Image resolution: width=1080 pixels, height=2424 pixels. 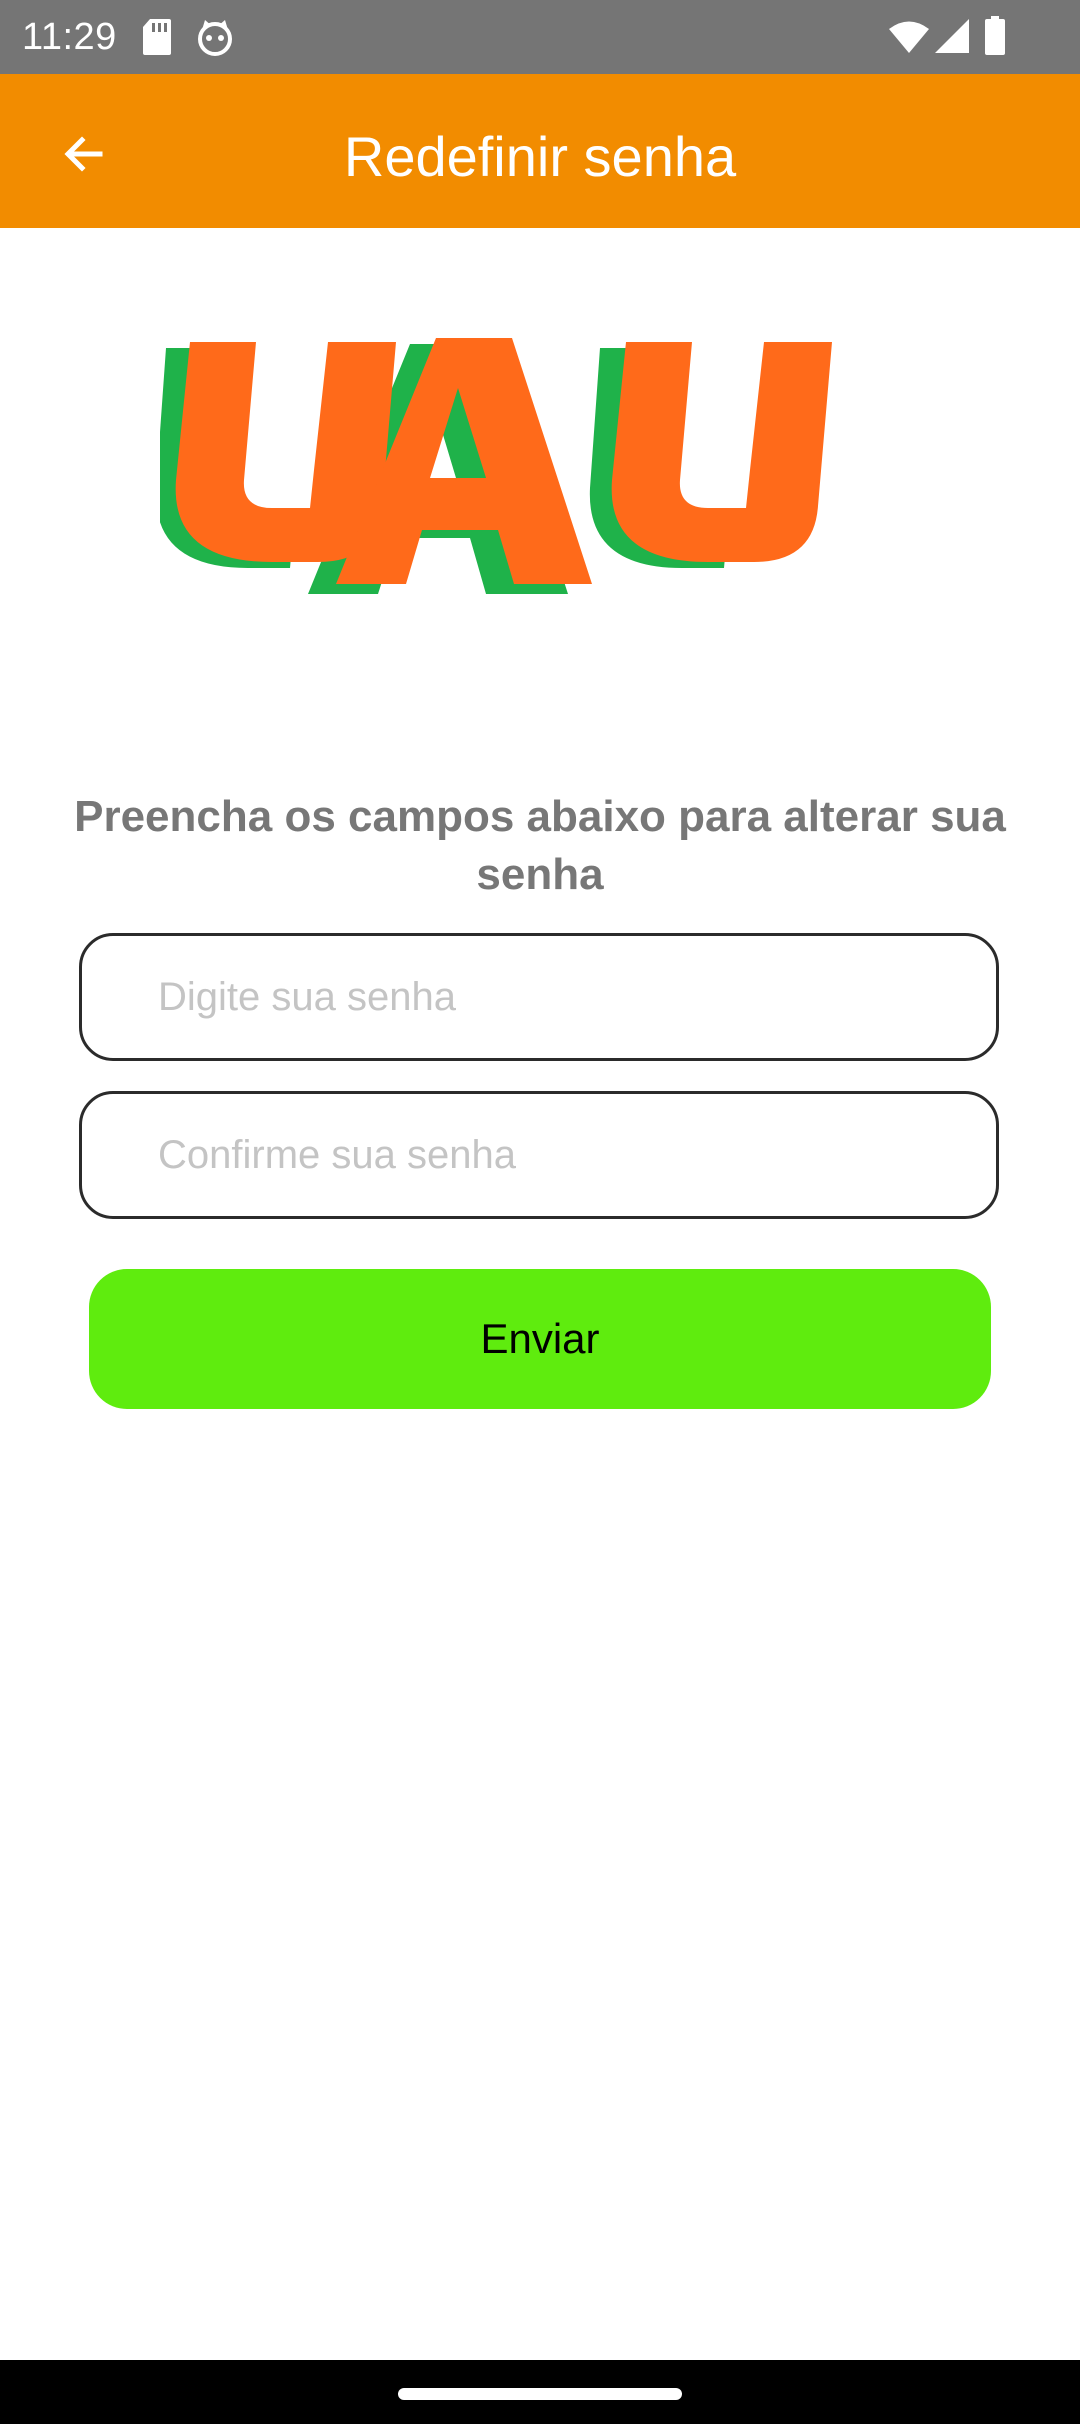 What do you see at coordinates (540, 37) in the screenshot?
I see `status-bar: 11:29` at bounding box center [540, 37].